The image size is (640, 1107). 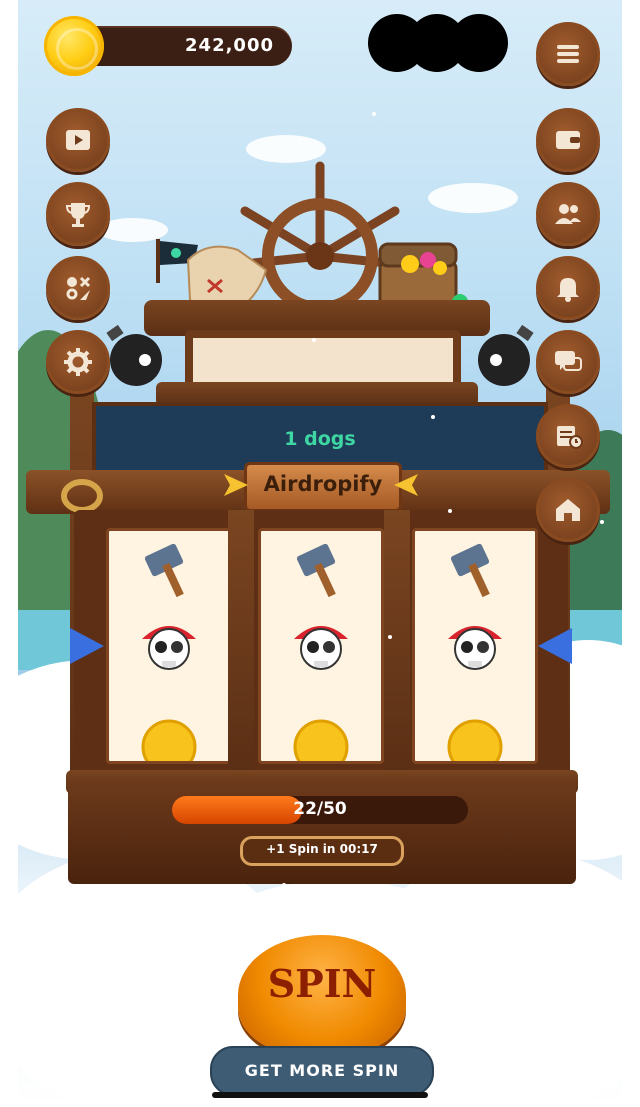 I want to click on spin-button-label: SPIN, so click(x=322, y=983).